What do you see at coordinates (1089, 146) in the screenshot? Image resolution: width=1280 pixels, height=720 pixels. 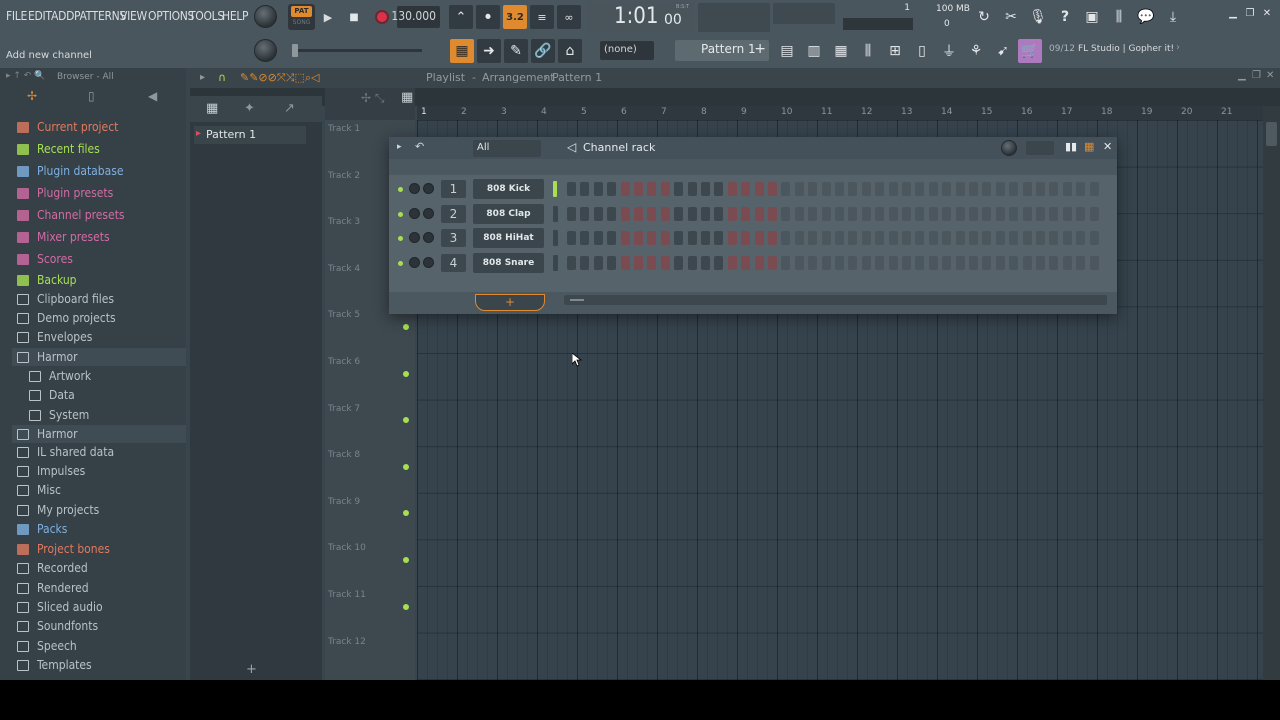 I see `rack-steps-icon: ▦` at bounding box center [1089, 146].